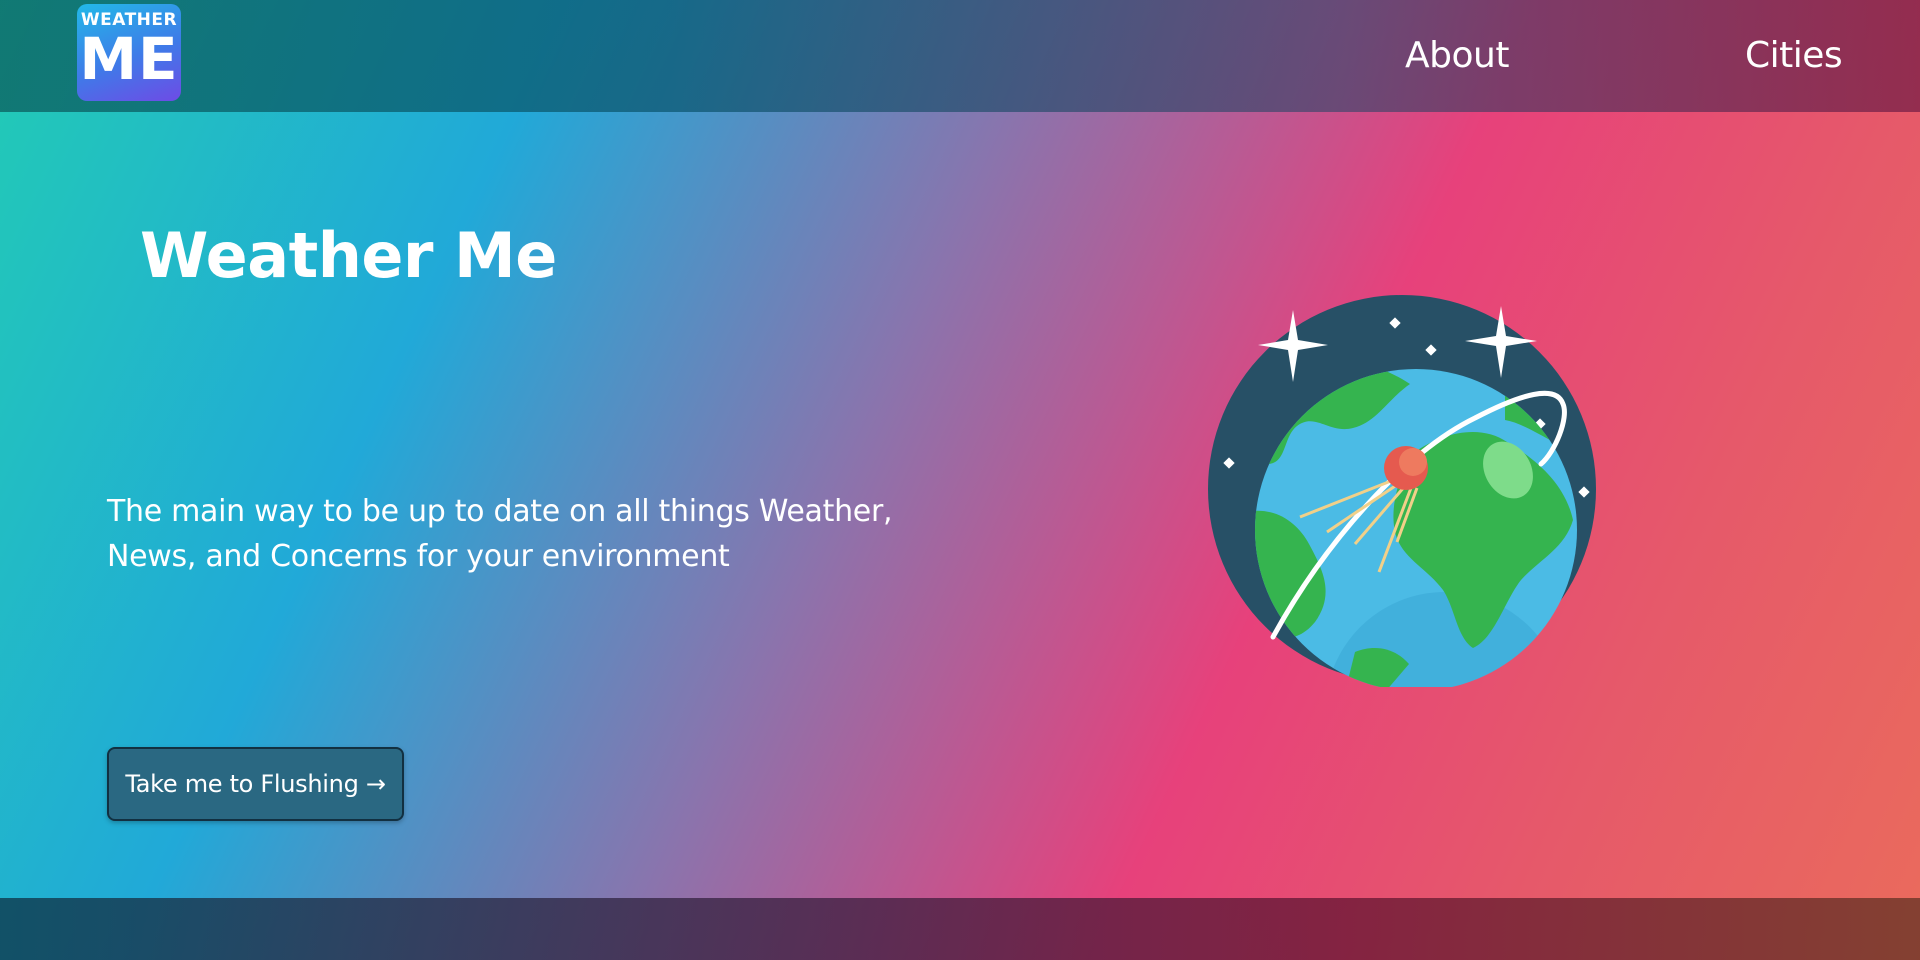 This screenshot has height=960, width=1920. Describe the element at coordinates (960, 56) in the screenshot. I see `top-nav-bar: WEATHER ME About Cities` at that location.